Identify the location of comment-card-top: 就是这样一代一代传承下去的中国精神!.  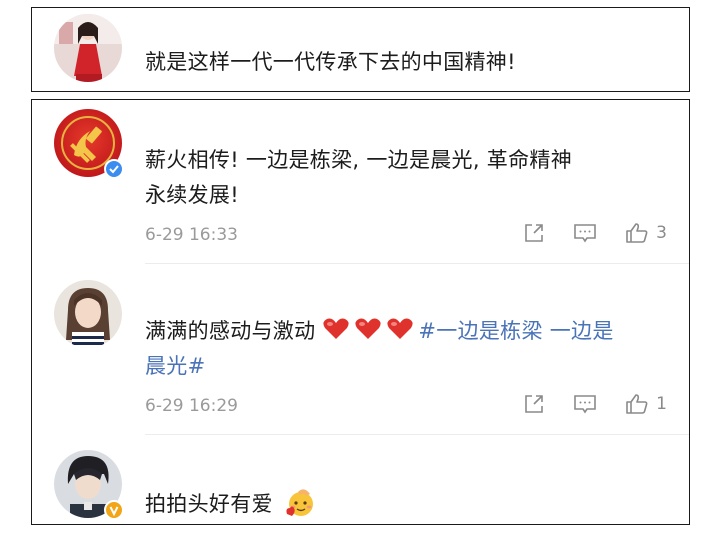
(360, 49).